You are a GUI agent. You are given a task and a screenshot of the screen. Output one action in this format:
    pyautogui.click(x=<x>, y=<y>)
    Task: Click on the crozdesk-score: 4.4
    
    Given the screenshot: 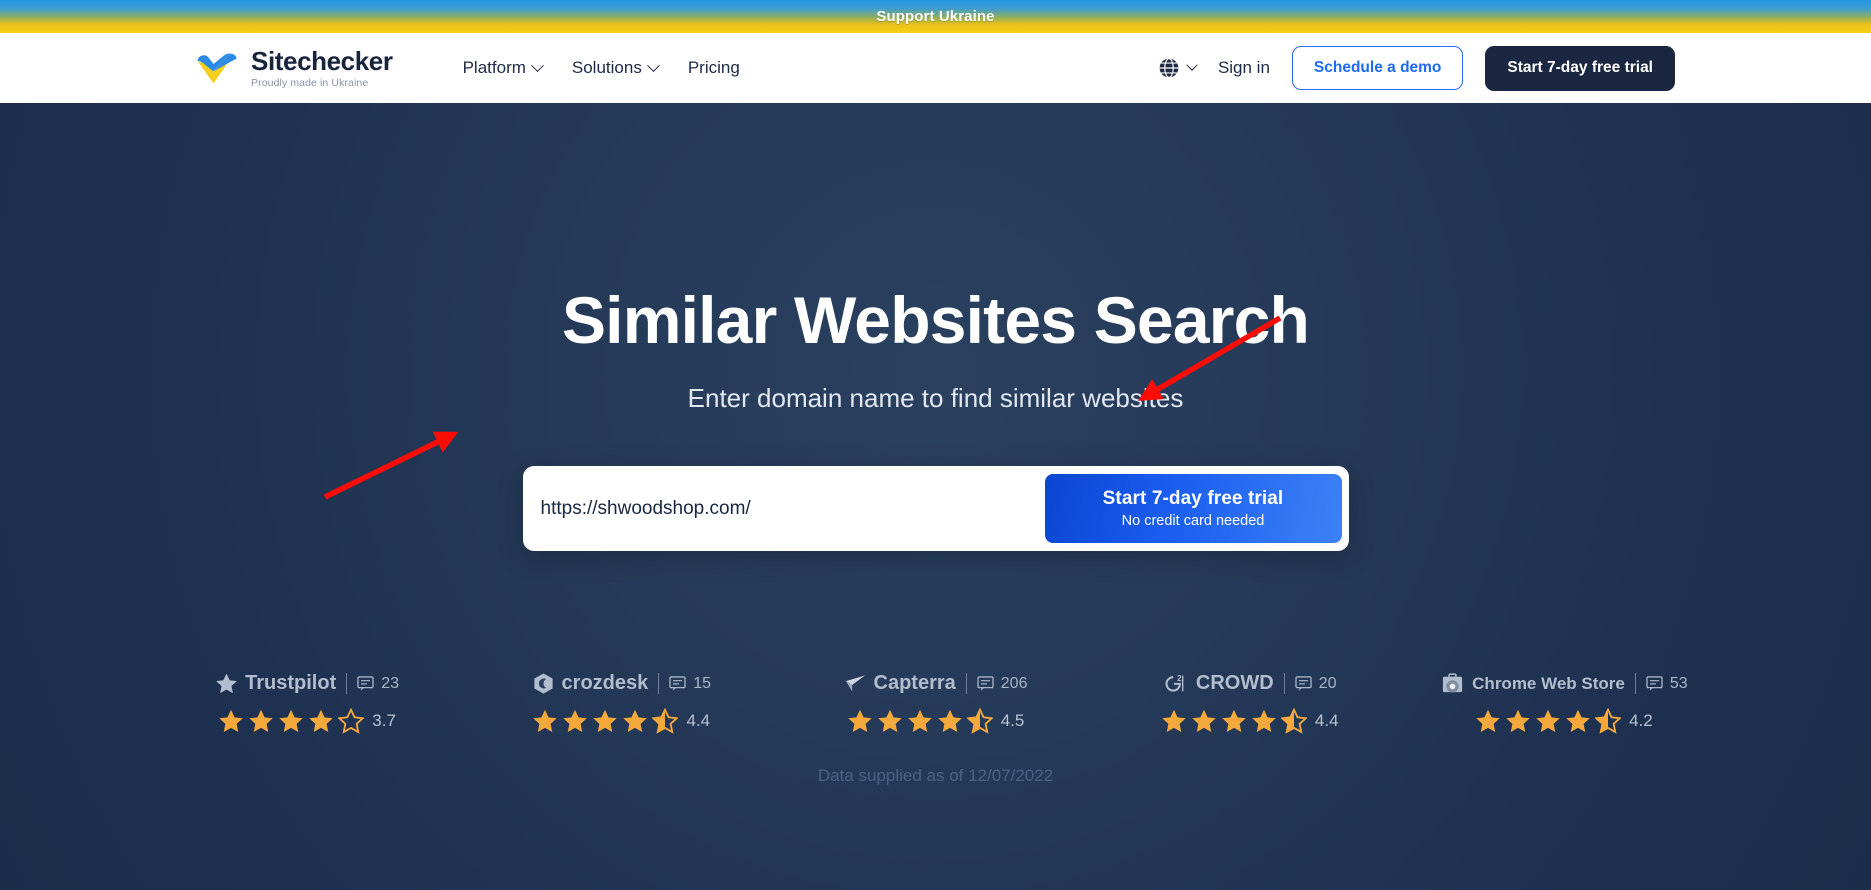 What is the action you would take?
    pyautogui.click(x=698, y=721)
    